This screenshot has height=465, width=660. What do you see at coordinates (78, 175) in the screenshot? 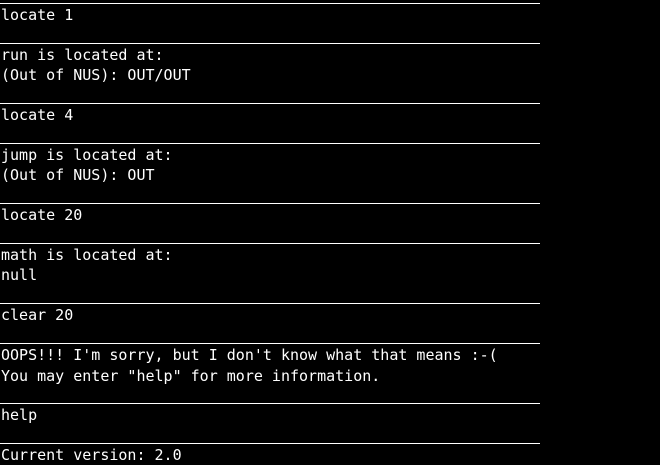
I see `response-line: (Out of NUS): OUT` at bounding box center [78, 175].